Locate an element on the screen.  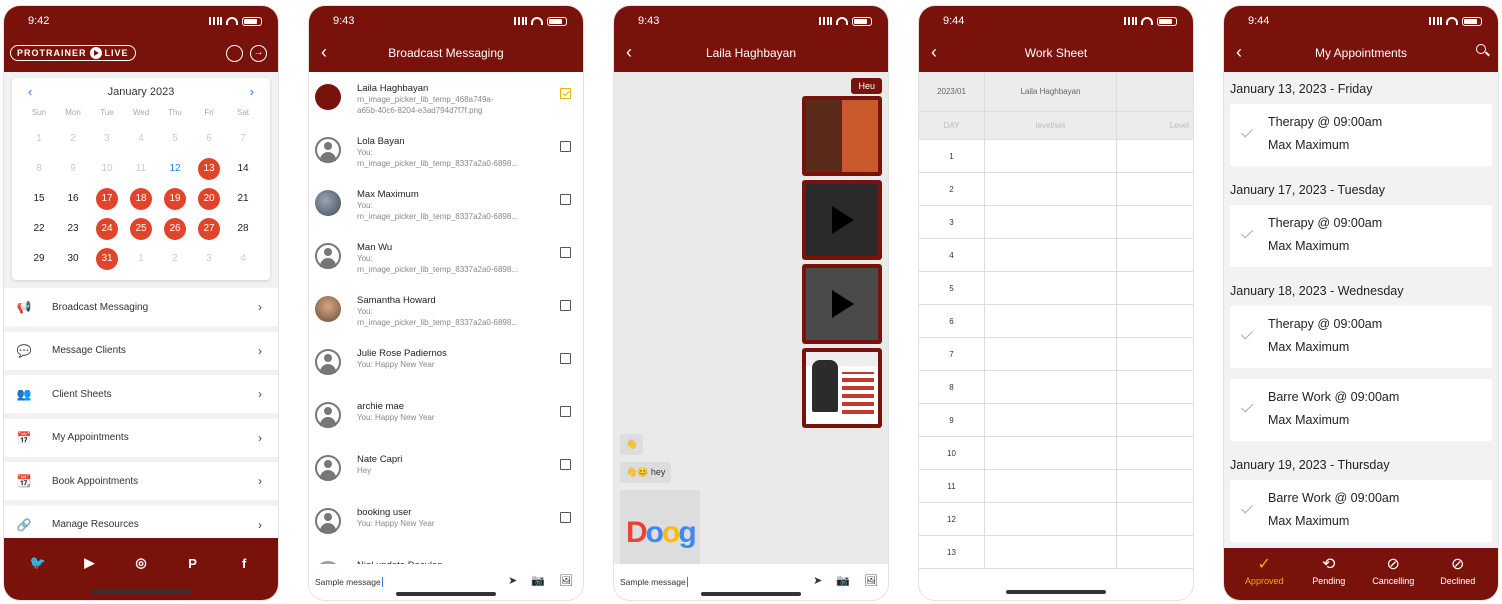
table-row: 2 is located at coordinates (1056, 189).